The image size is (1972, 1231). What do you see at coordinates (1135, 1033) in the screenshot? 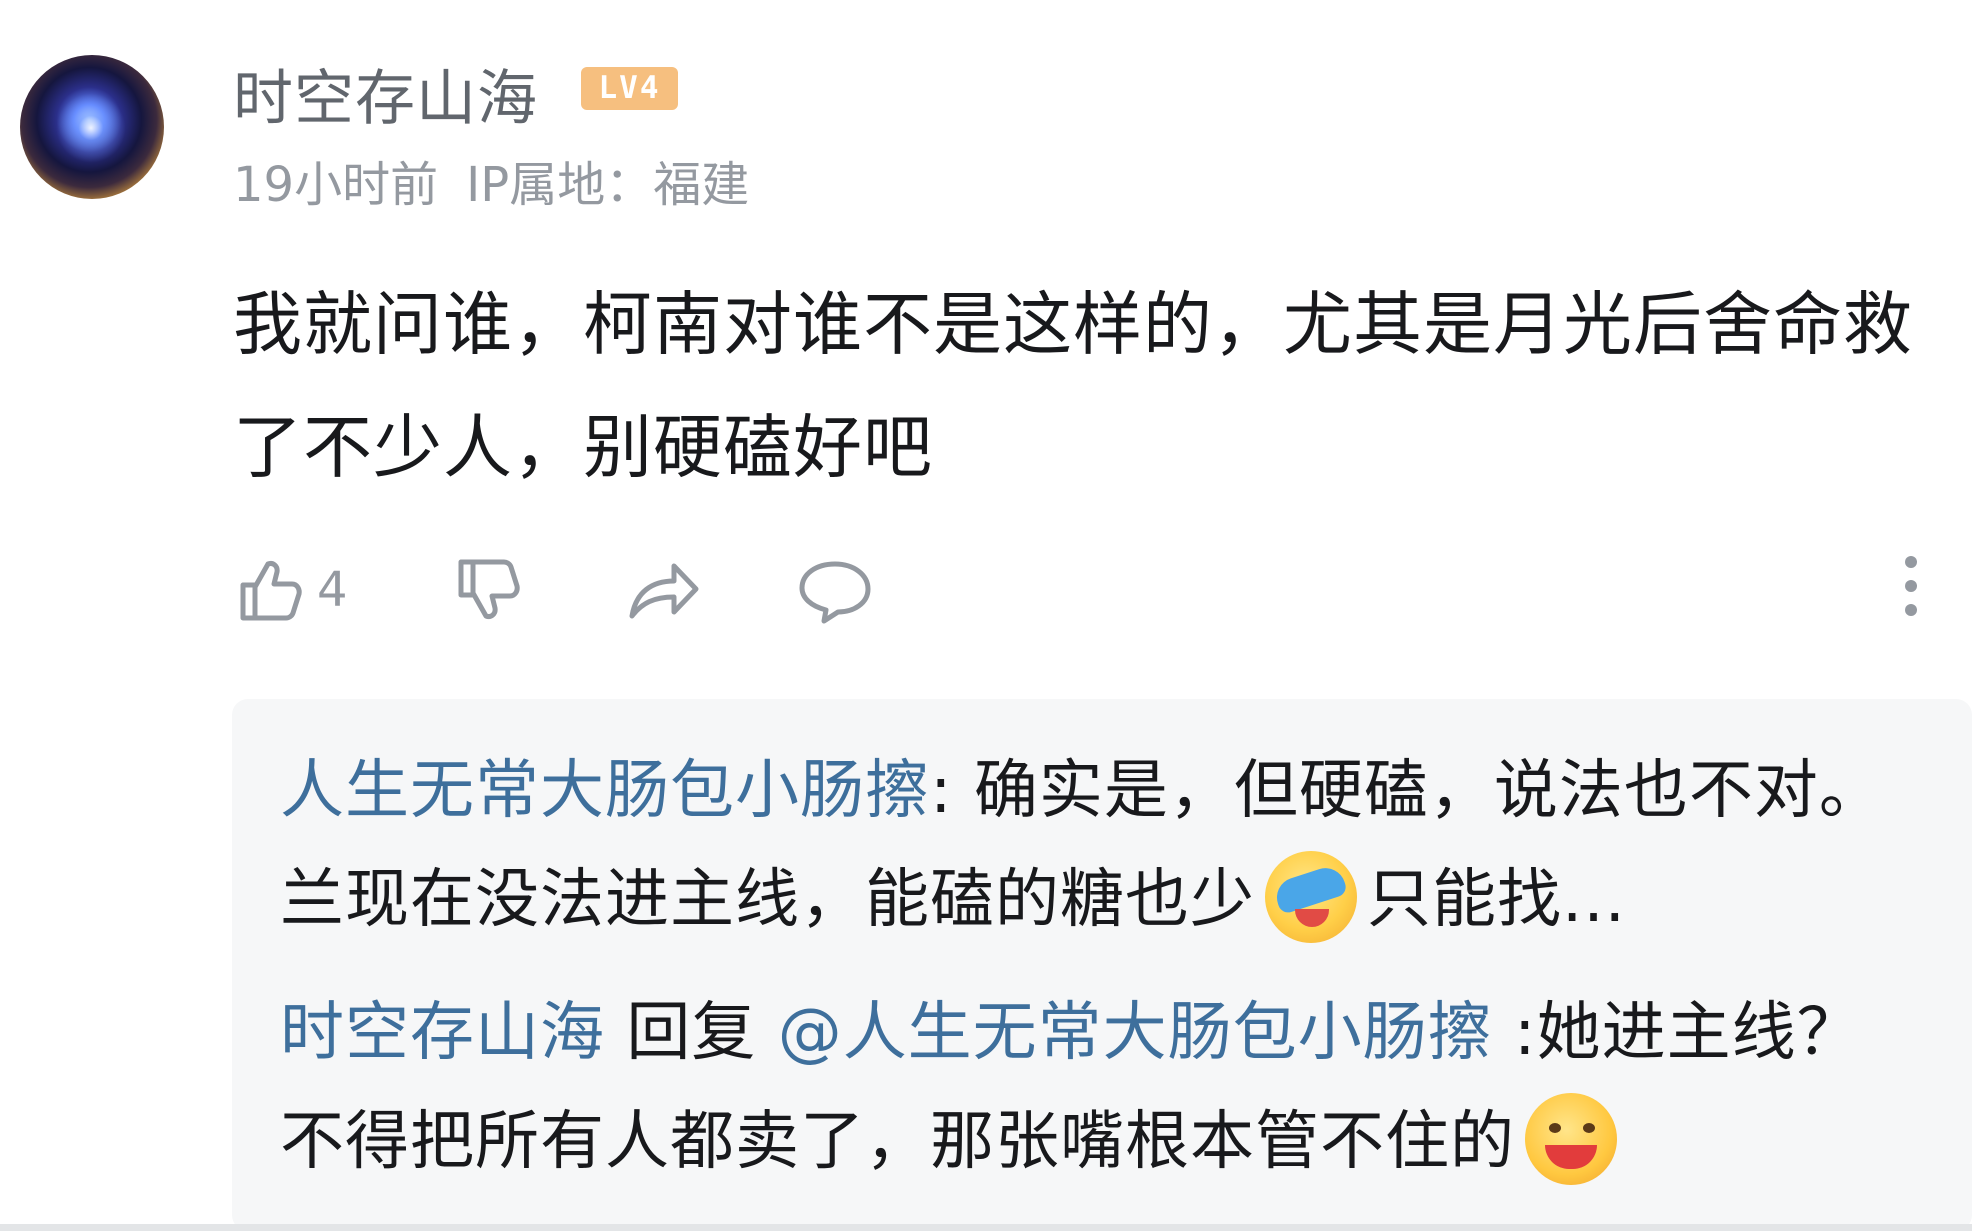
I see `reply-mention: @人生无常大肠包小肠擦` at bounding box center [1135, 1033].